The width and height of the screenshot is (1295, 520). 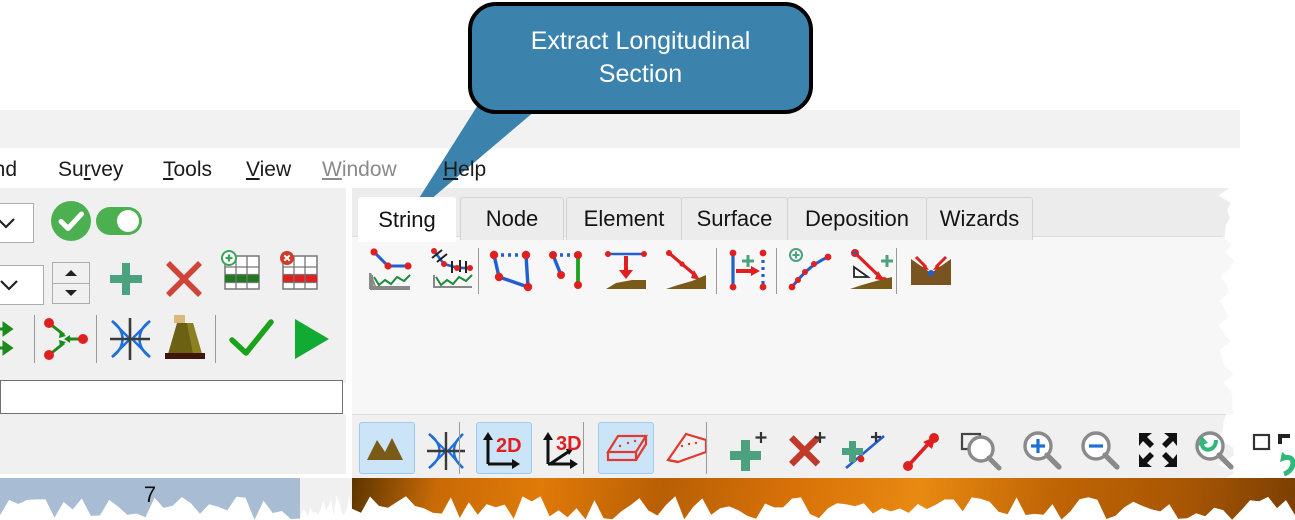 I want to click on play-triangle-icon, so click(x=312, y=339).